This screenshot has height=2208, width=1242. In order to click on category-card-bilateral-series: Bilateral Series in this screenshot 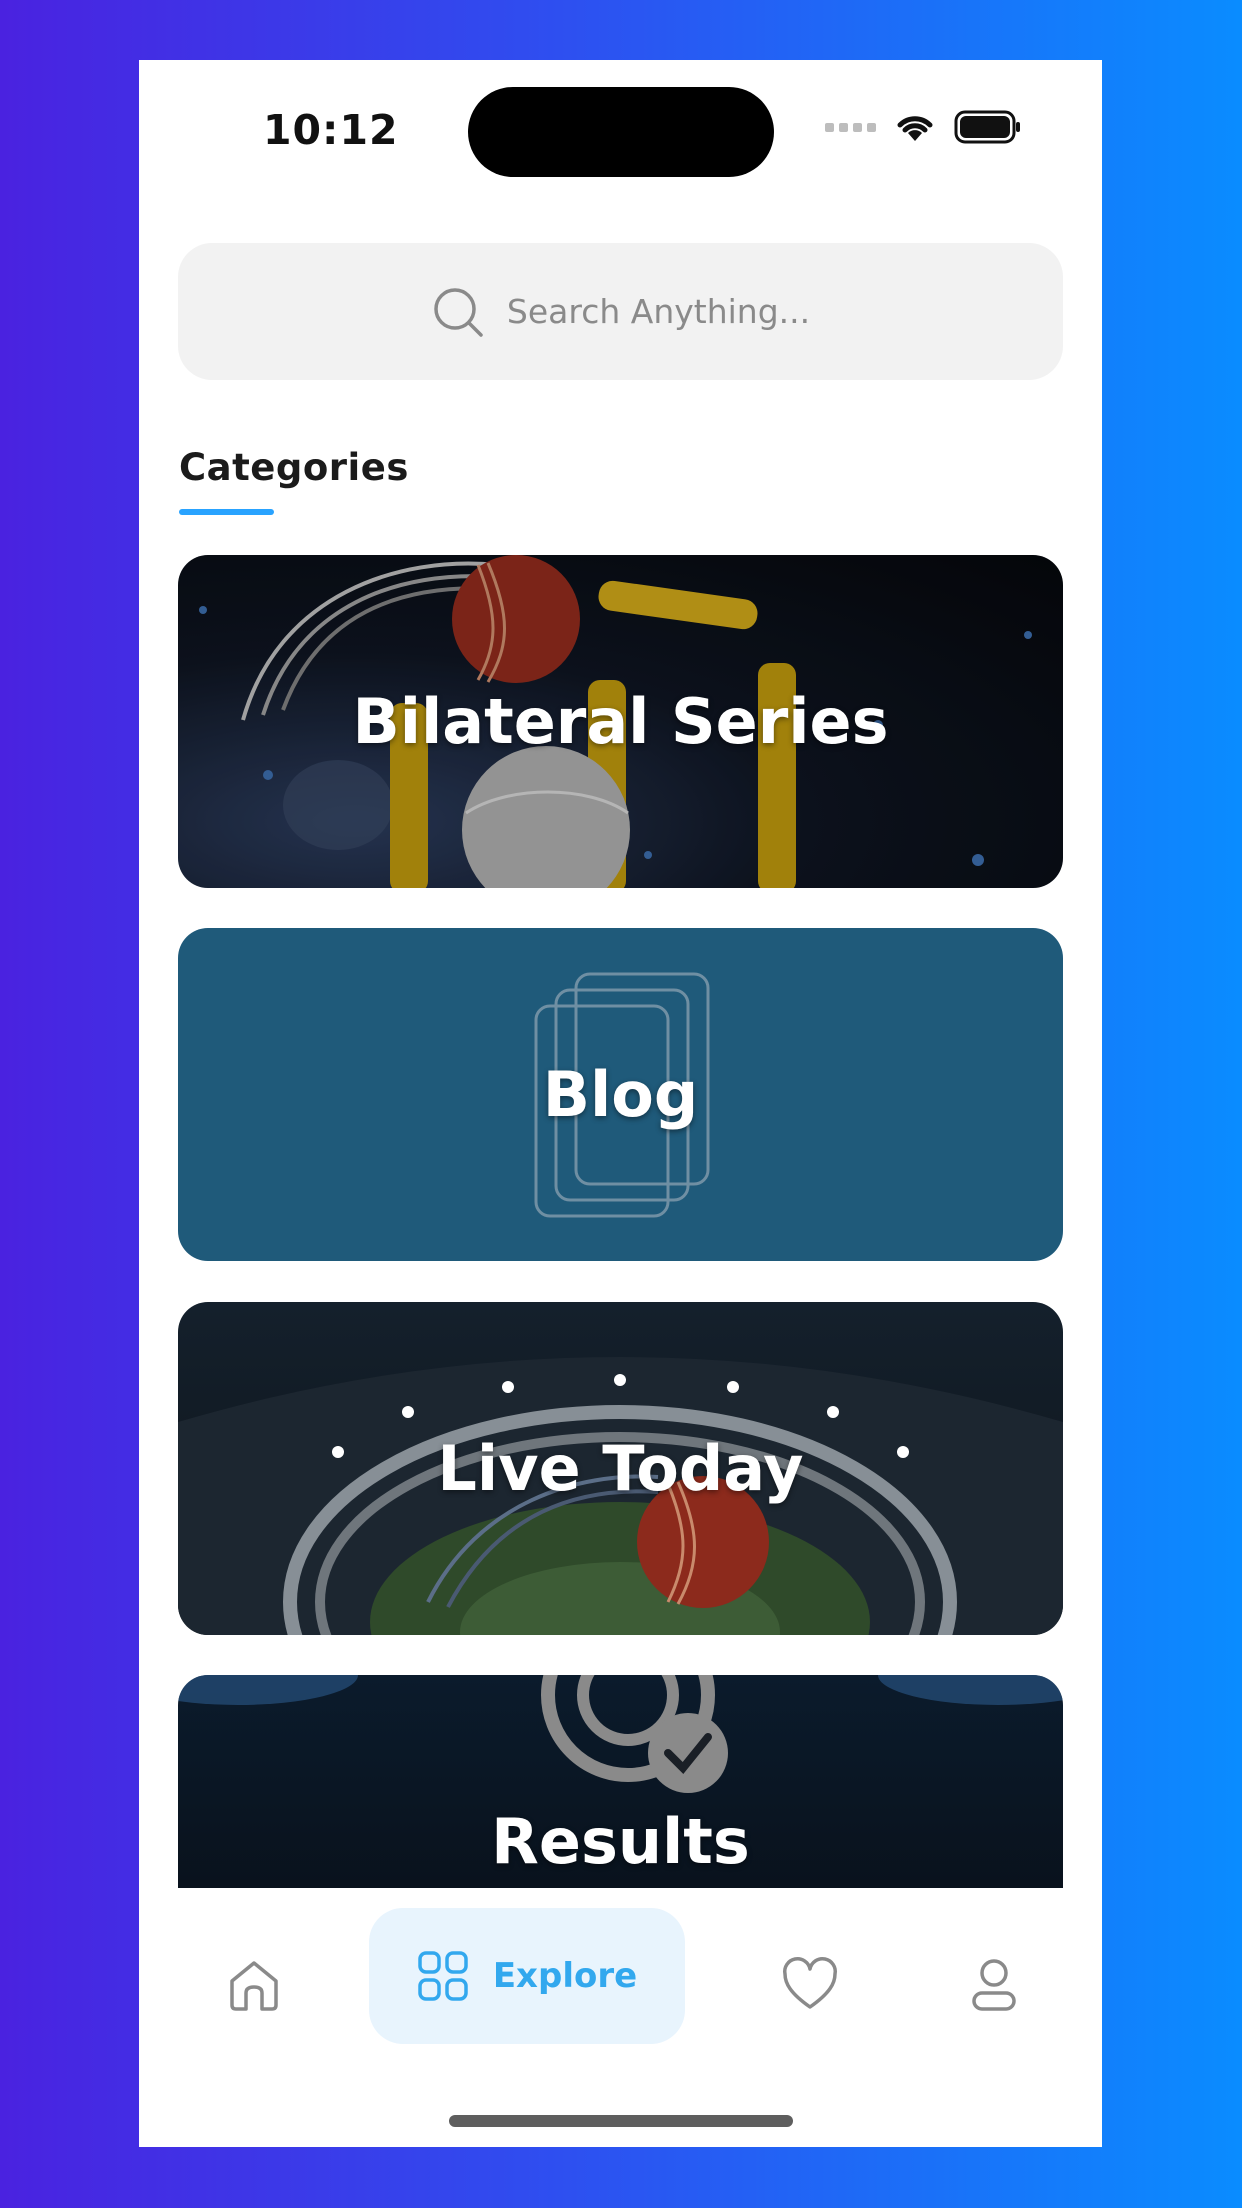, I will do `click(620, 721)`.